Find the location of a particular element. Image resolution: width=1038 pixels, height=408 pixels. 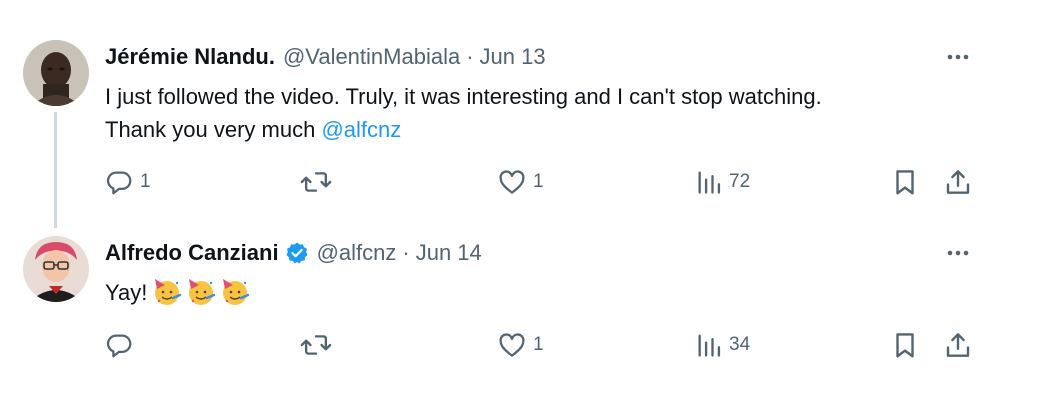

author-name: Alfredo Canziani is located at coordinates (192, 253).